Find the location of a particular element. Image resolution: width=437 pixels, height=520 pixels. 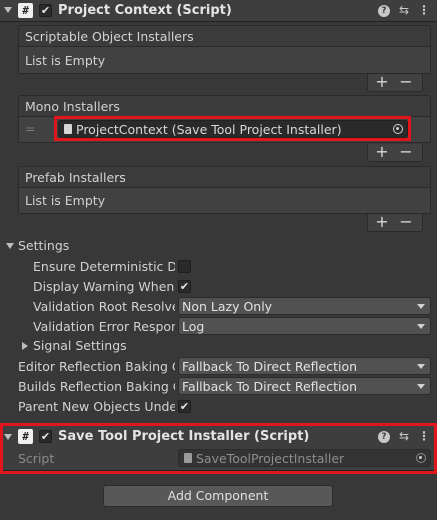

settings-label: Settings is located at coordinates (43, 245).